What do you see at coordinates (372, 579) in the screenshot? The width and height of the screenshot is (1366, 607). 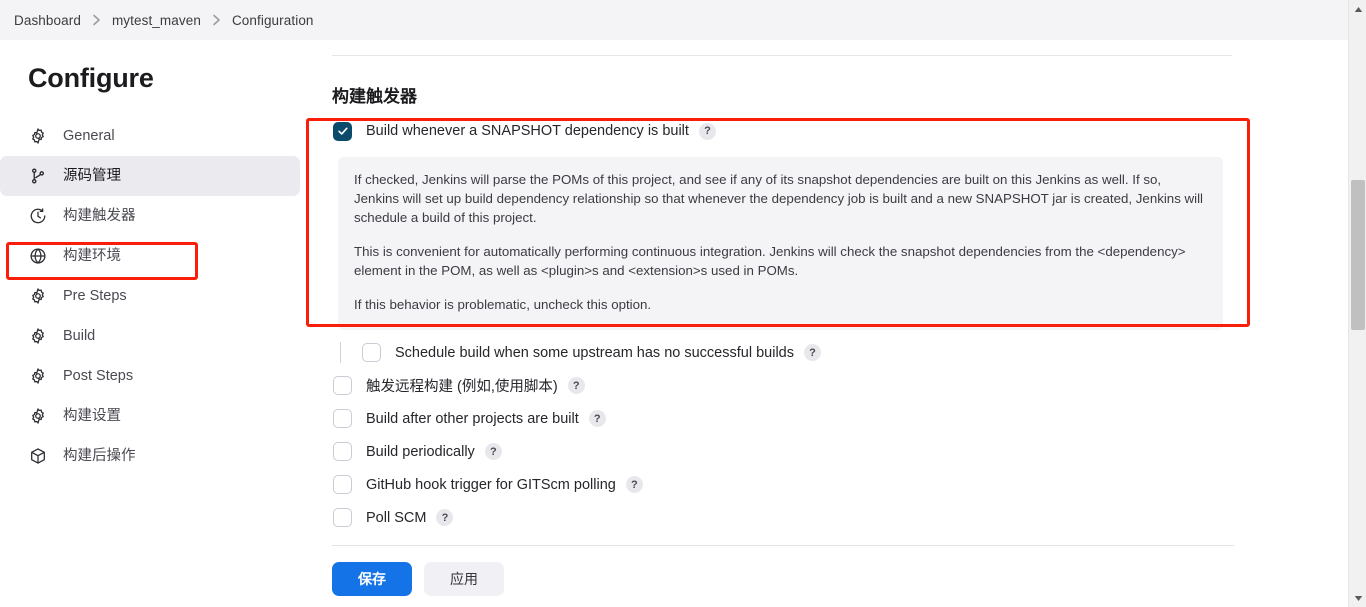 I see `save-button: 保存` at bounding box center [372, 579].